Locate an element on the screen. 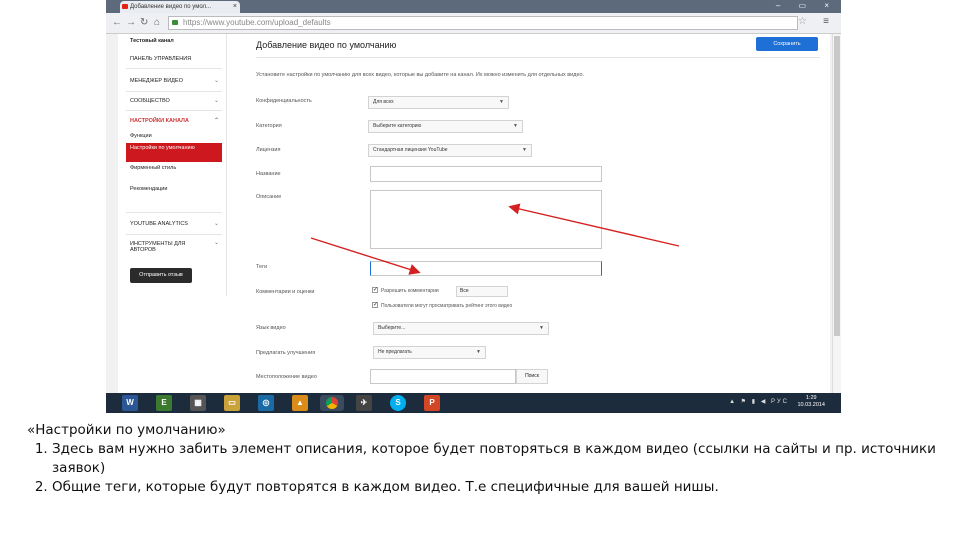 The width and height of the screenshot is (960, 540). reload-icon: ↻ is located at coordinates (144, 23).